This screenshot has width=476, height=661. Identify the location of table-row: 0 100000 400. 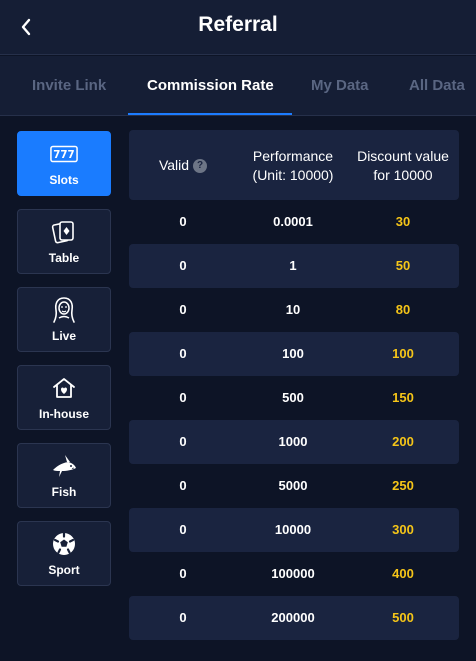
(294, 574).